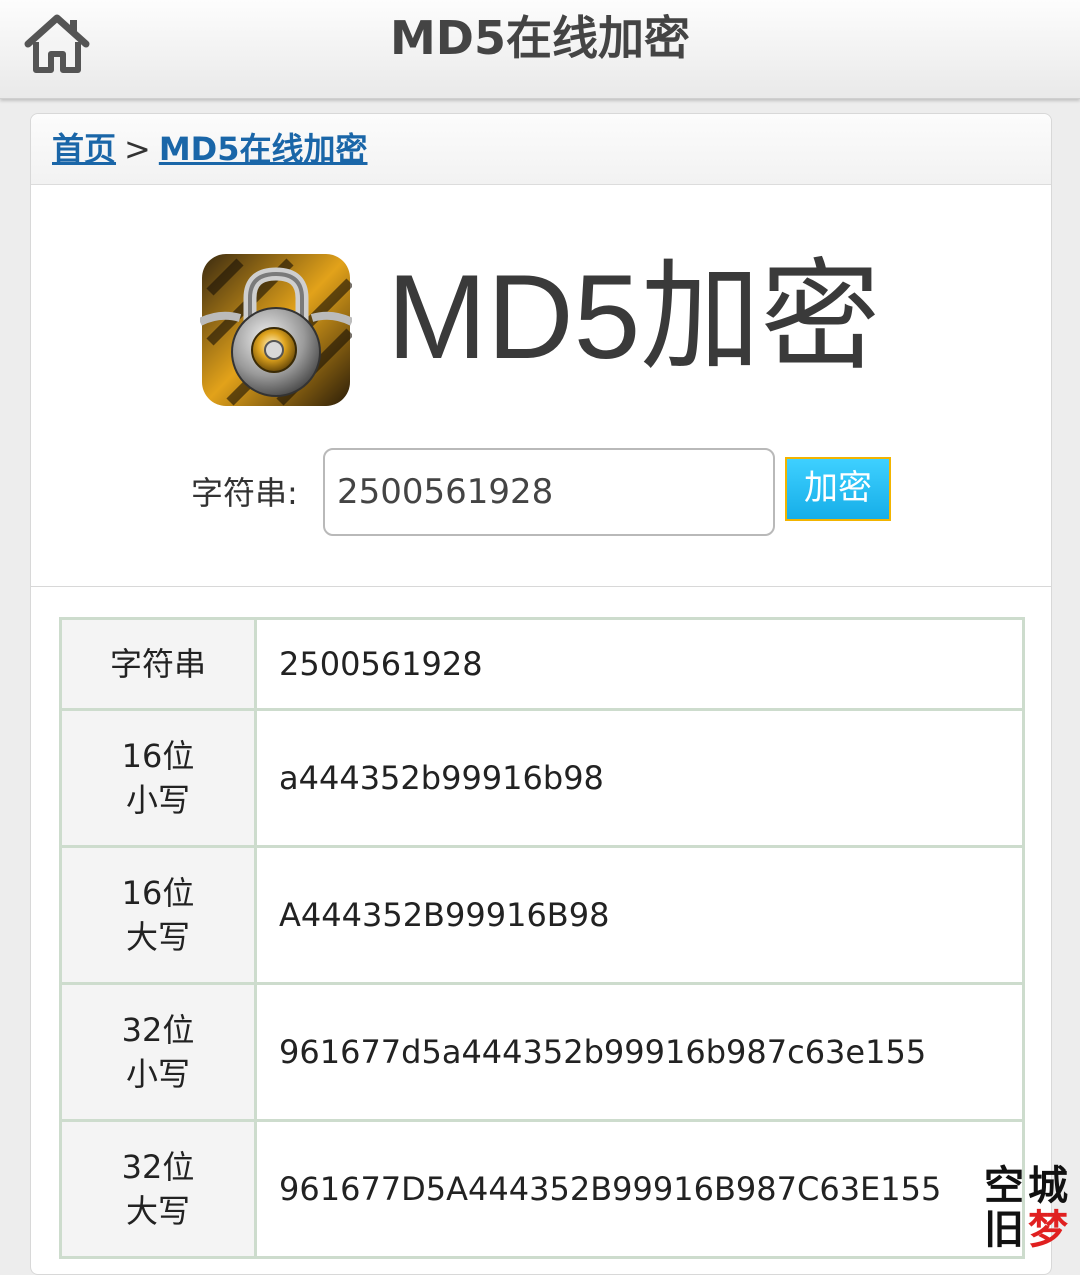  What do you see at coordinates (634, 317) in the screenshot?
I see `hero-title: MD5加密` at bounding box center [634, 317].